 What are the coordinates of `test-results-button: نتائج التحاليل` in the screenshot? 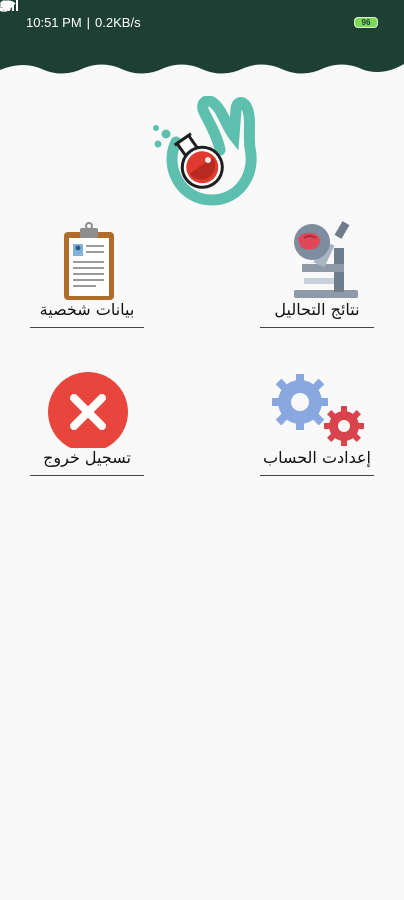 It's located at (317, 275).